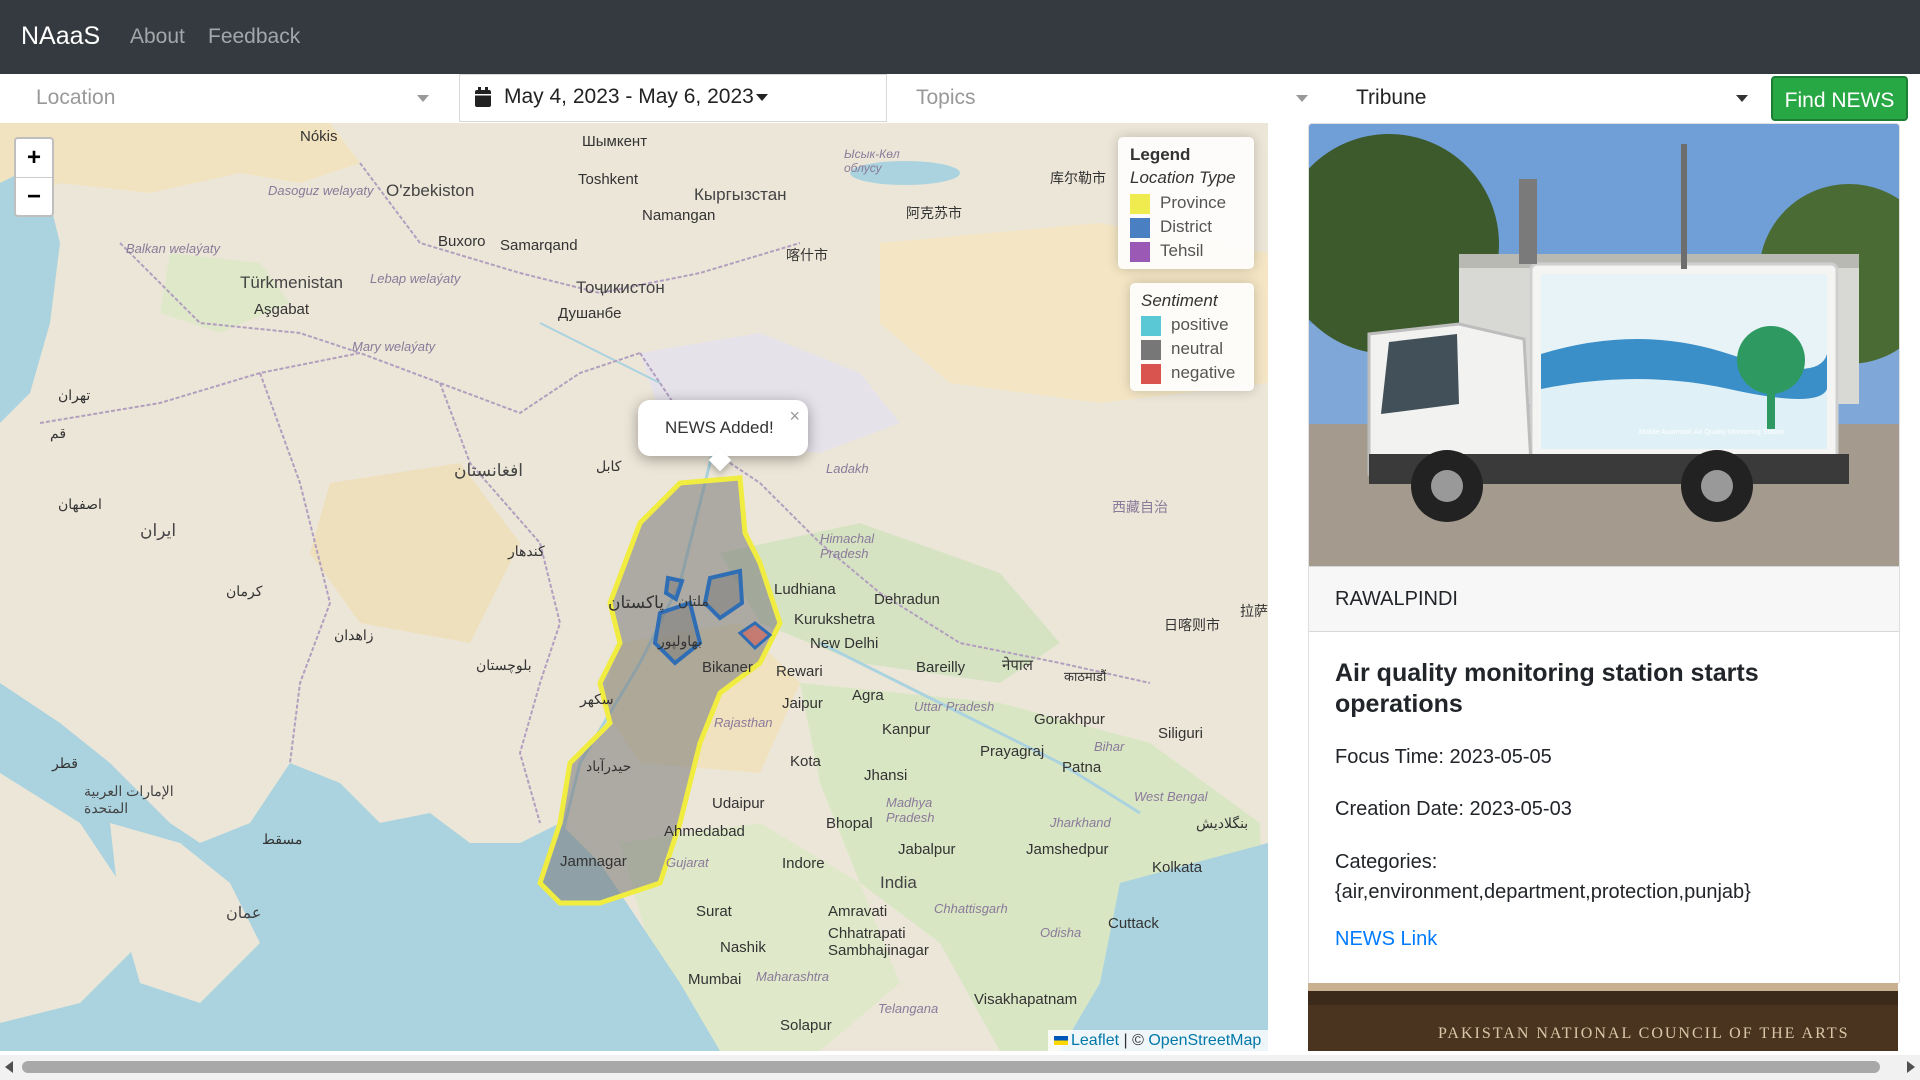 The width and height of the screenshot is (1920, 1080). Describe the element at coordinates (34, 158) in the screenshot. I see `zoom-in-button: +` at that location.